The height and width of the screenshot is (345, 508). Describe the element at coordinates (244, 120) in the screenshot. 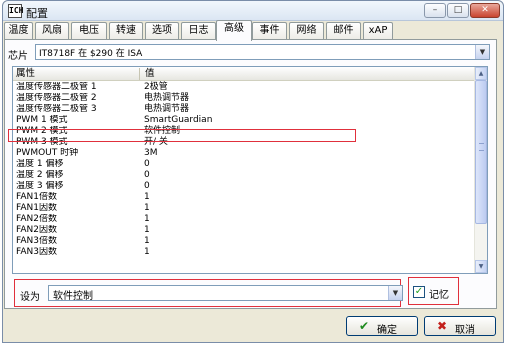

I see `table-row: PWM 1 模式 SmartGuardian` at that location.